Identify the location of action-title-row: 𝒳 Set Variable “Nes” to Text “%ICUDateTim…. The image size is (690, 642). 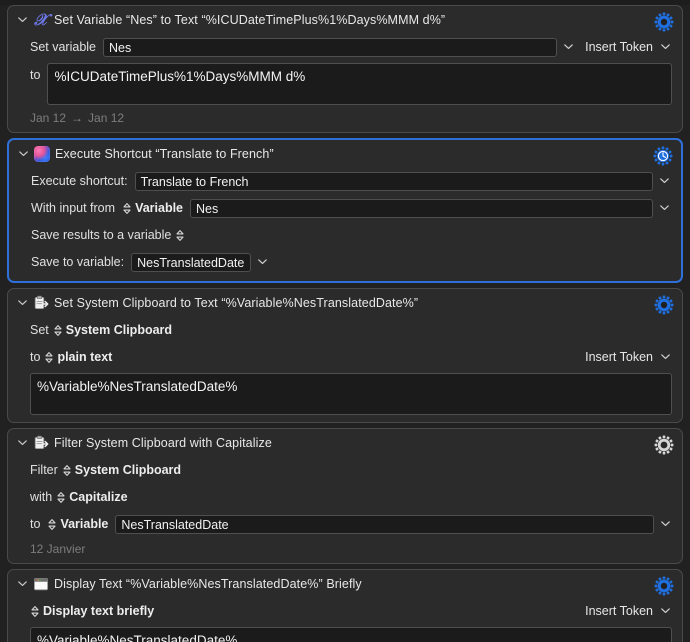
(345, 19).